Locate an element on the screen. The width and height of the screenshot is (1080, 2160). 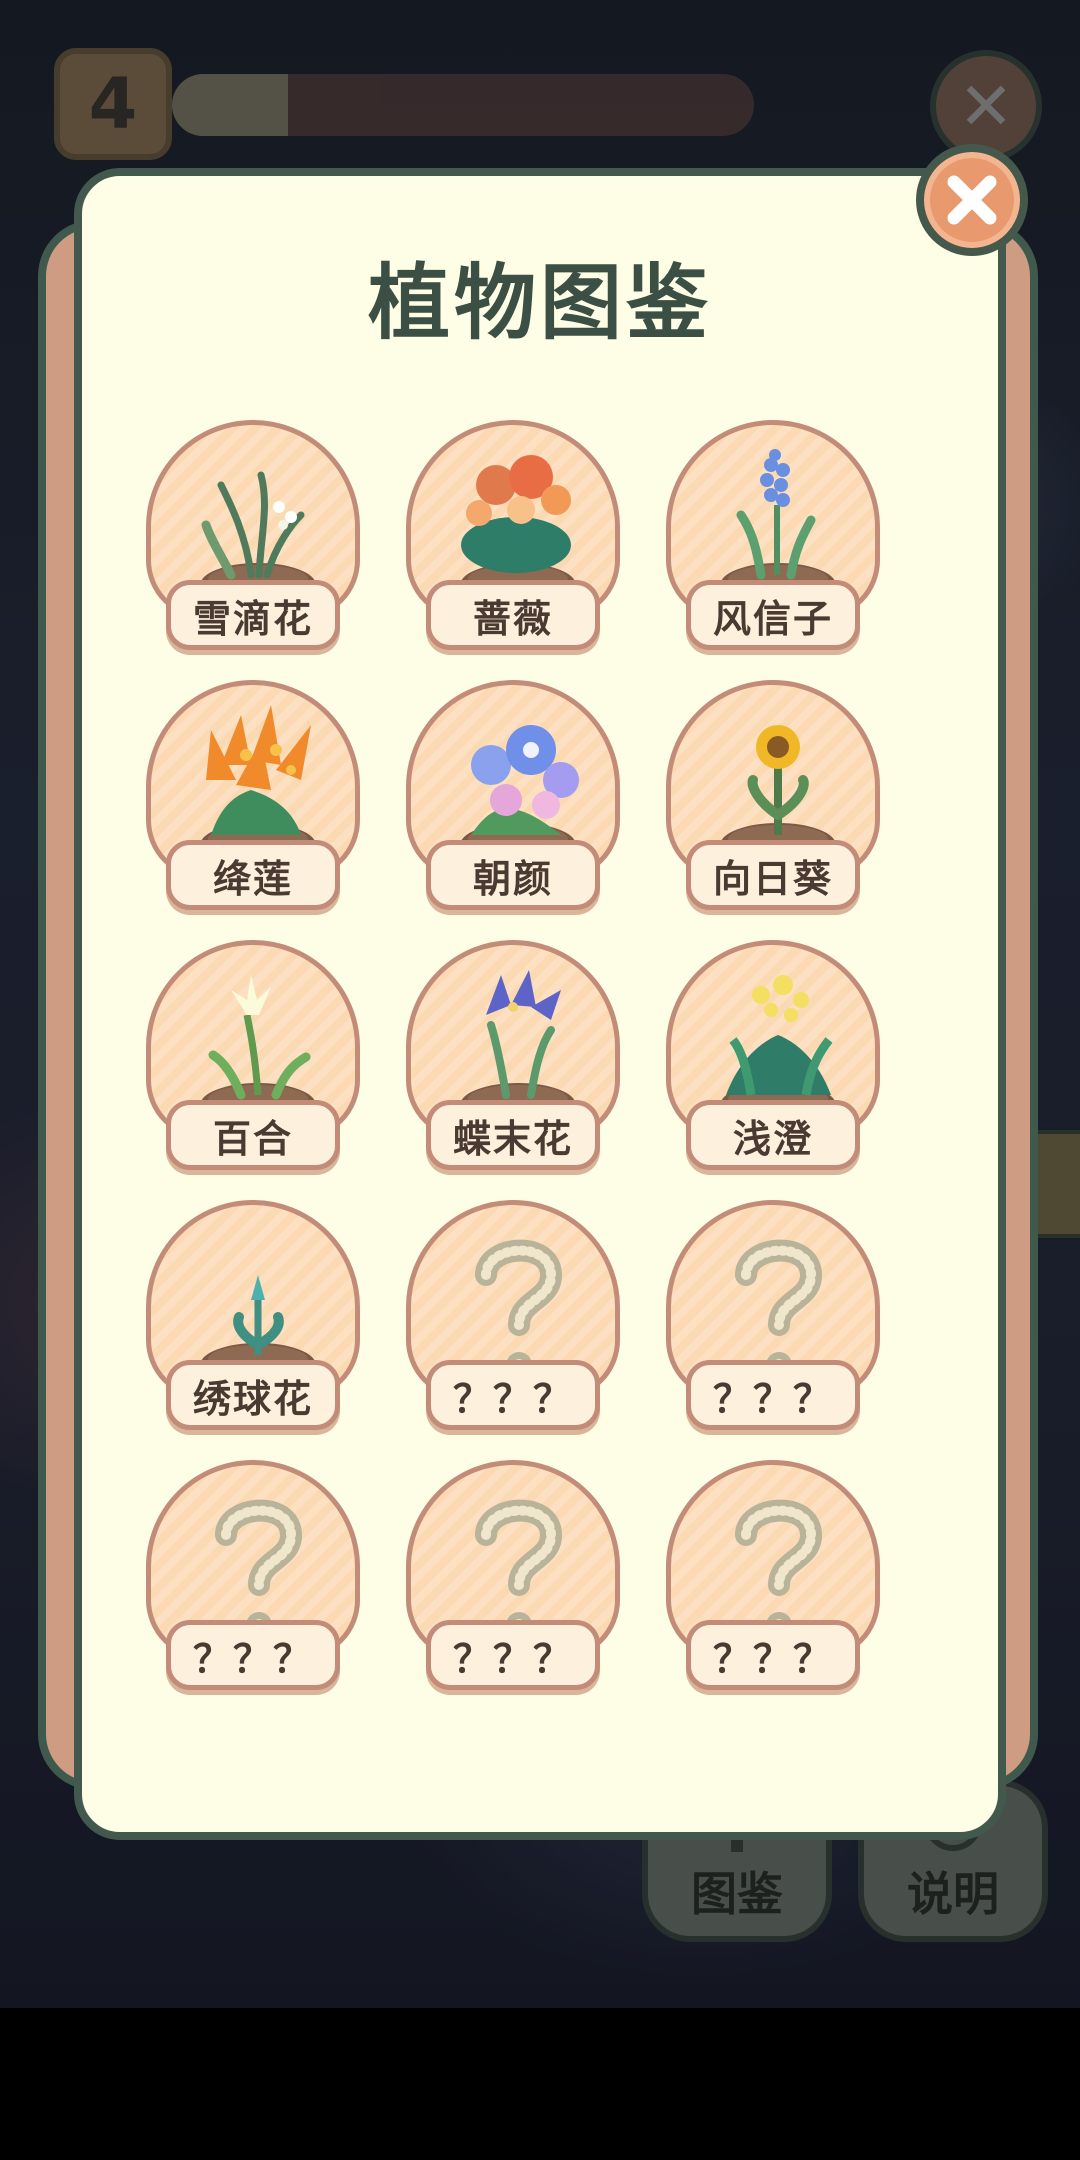
plant-name-label: 绣球花 is located at coordinates (253, 1395).